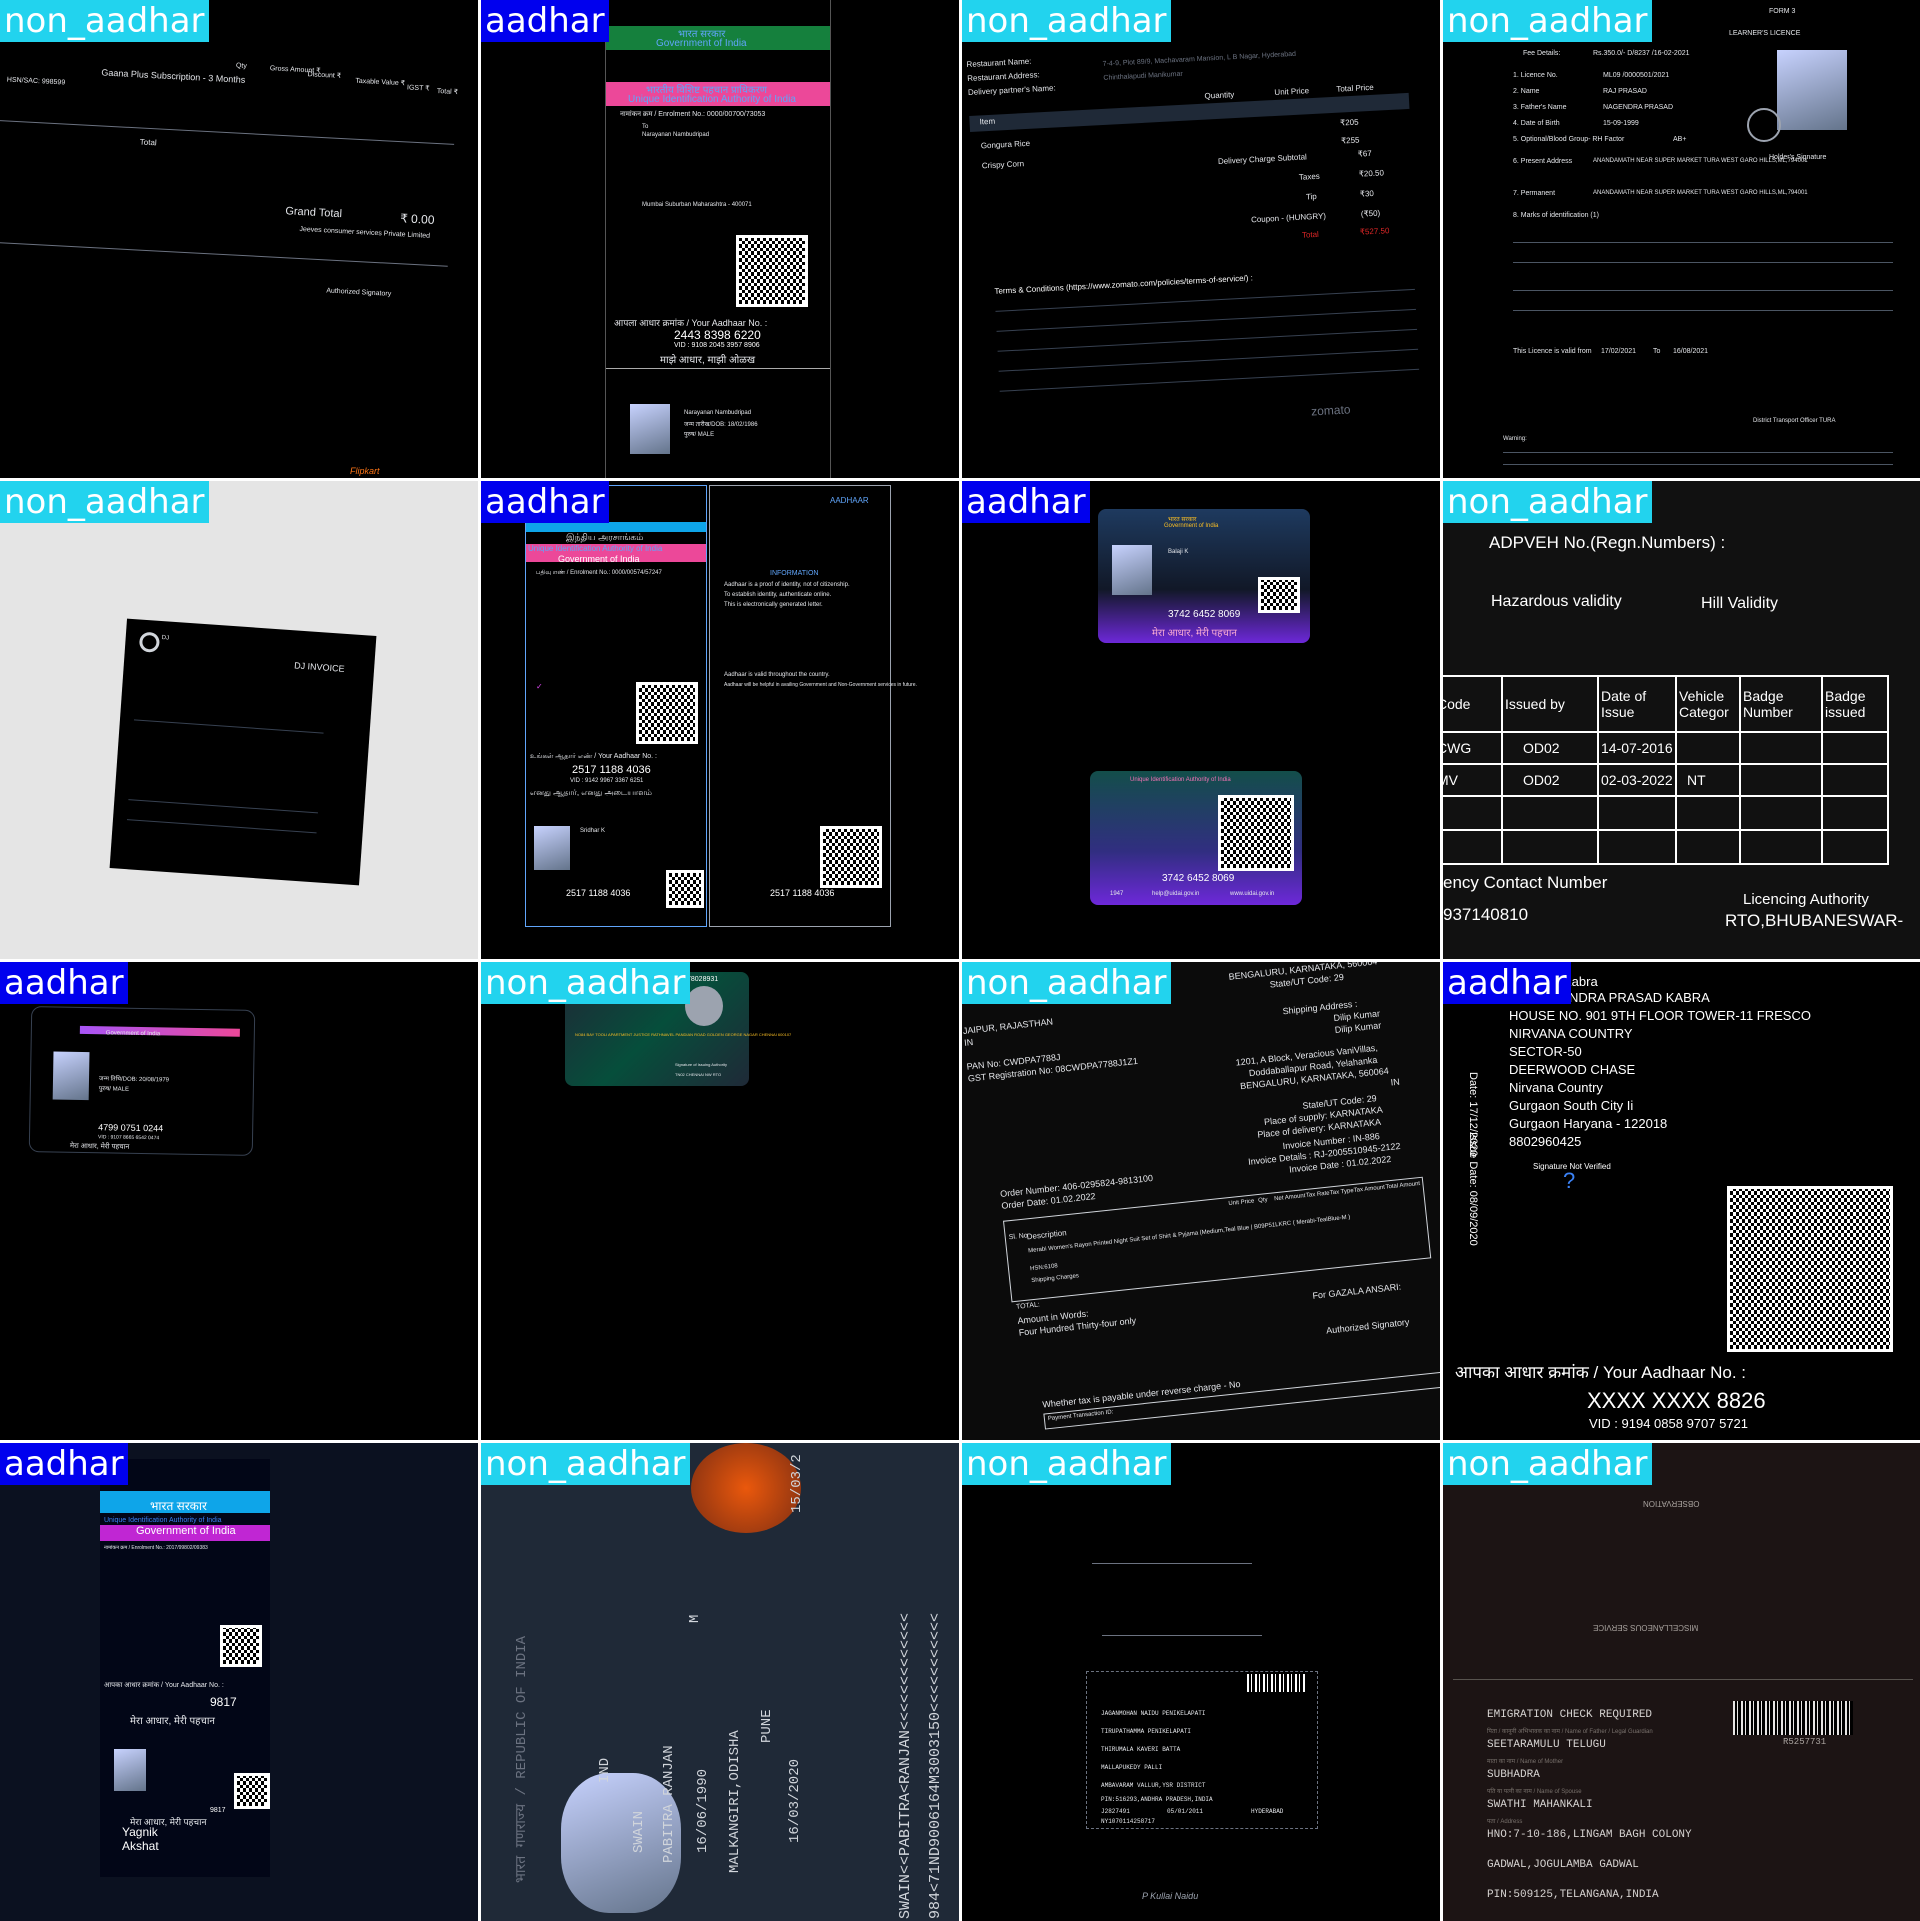  I want to click on info-line-3: This is electronically generated letter., so click(773, 605).